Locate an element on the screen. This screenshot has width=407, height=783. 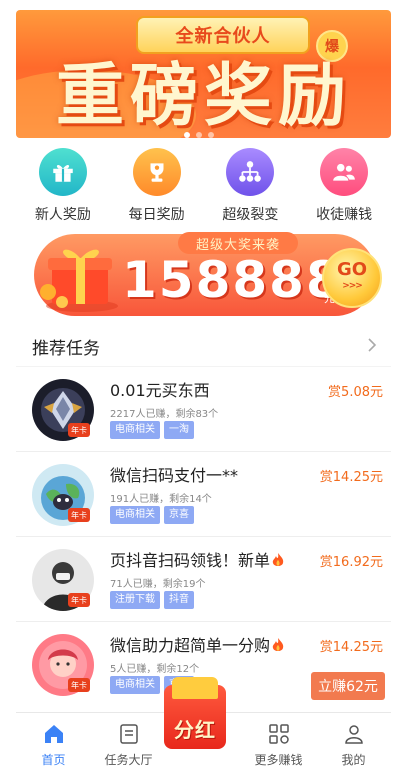
nav-home: 首页 is located at coordinates (53, 748).